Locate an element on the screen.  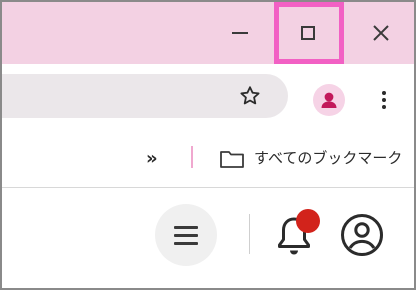
bookmark-star-button is located at coordinates (250, 96).